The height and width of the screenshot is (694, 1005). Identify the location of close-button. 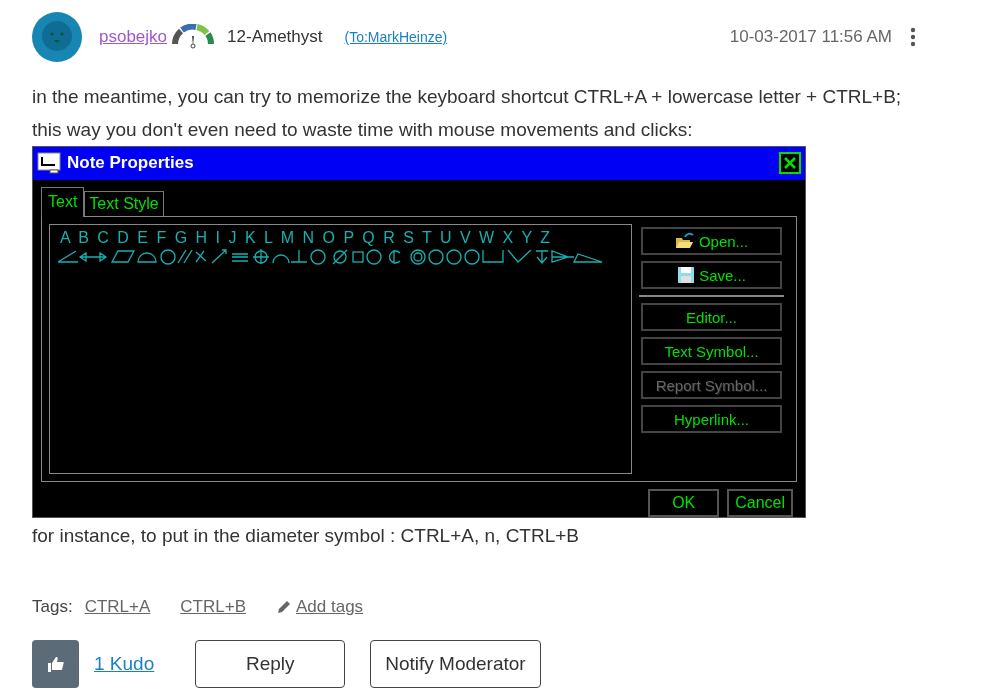
(790, 163).